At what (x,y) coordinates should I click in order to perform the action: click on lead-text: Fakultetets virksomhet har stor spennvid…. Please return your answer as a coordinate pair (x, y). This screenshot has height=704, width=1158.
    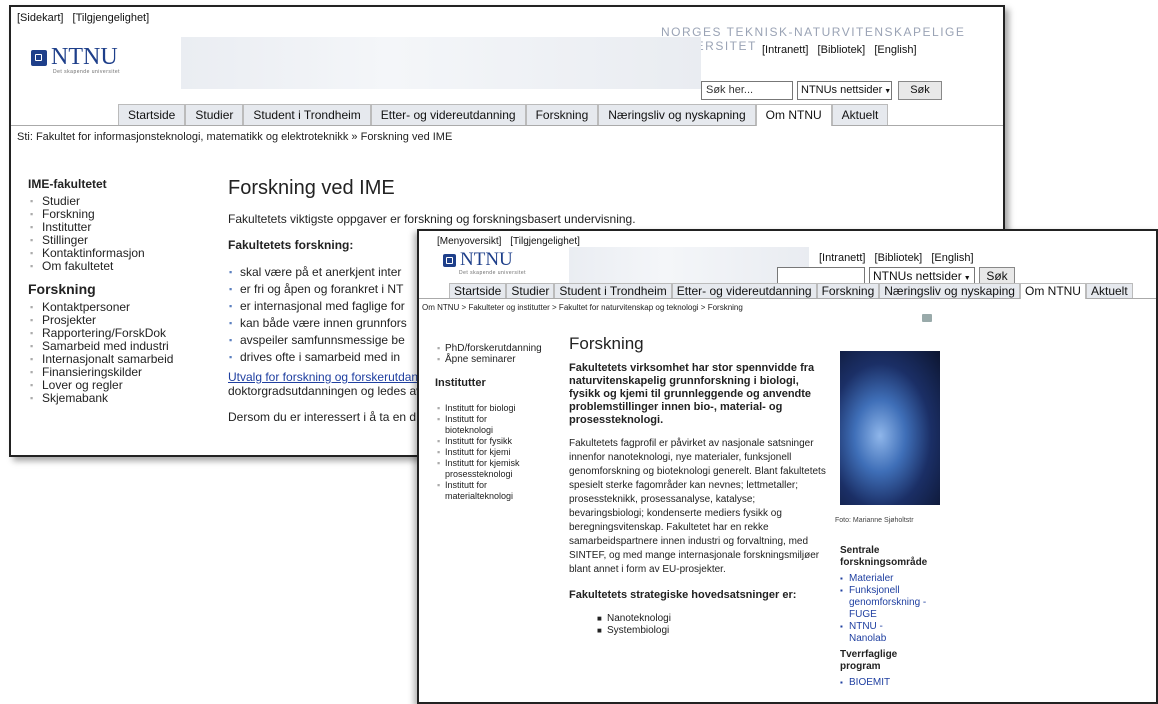
    Looking at the image, I should click on (692, 394).